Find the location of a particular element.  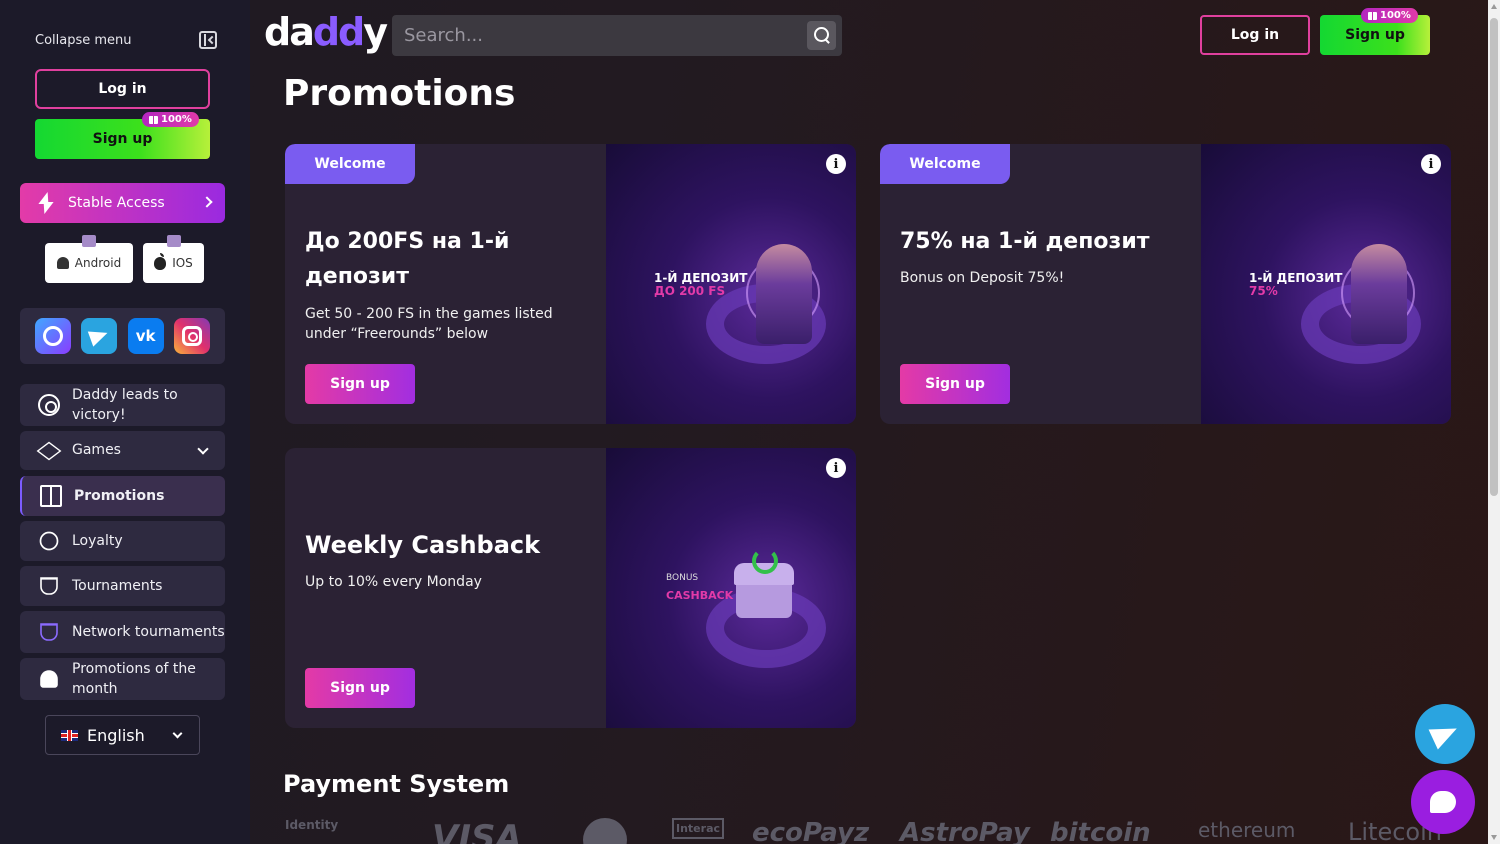

trophy-icon is located at coordinates (49, 586).